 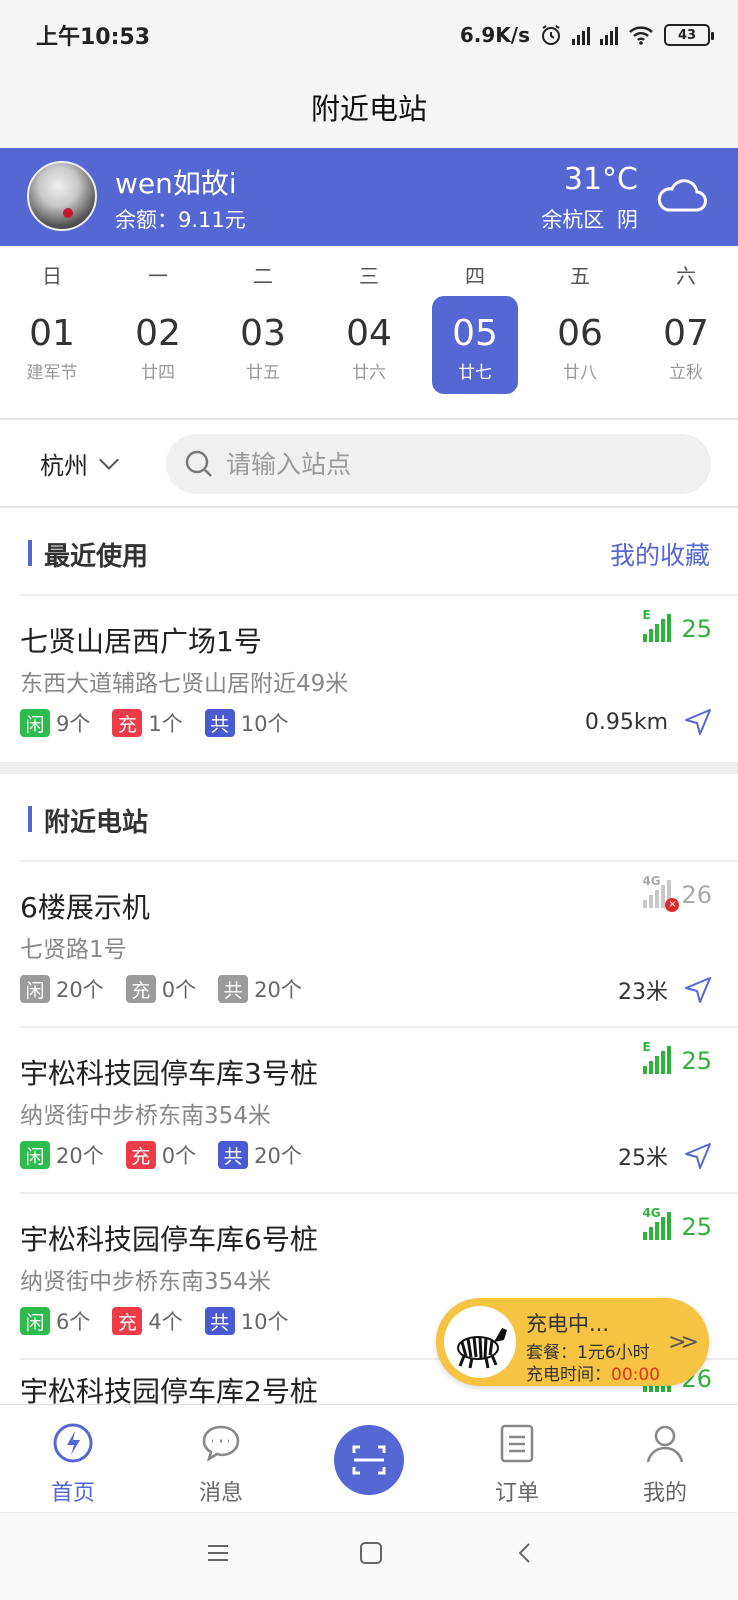 I want to click on tab-home: 首页, so click(x=73, y=1459).